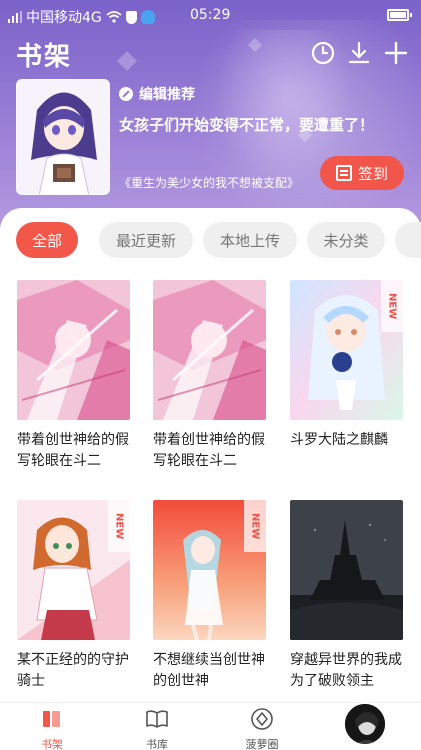 The image size is (421, 750). Describe the element at coordinates (262, 719) in the screenshot. I see `pineapple-circle-icon` at that location.